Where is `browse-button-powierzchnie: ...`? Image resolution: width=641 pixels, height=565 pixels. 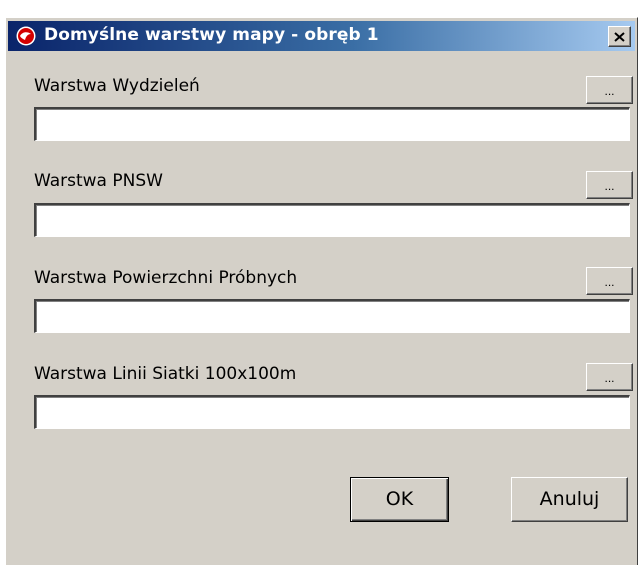 browse-button-powierzchnie: ... is located at coordinates (609, 281).